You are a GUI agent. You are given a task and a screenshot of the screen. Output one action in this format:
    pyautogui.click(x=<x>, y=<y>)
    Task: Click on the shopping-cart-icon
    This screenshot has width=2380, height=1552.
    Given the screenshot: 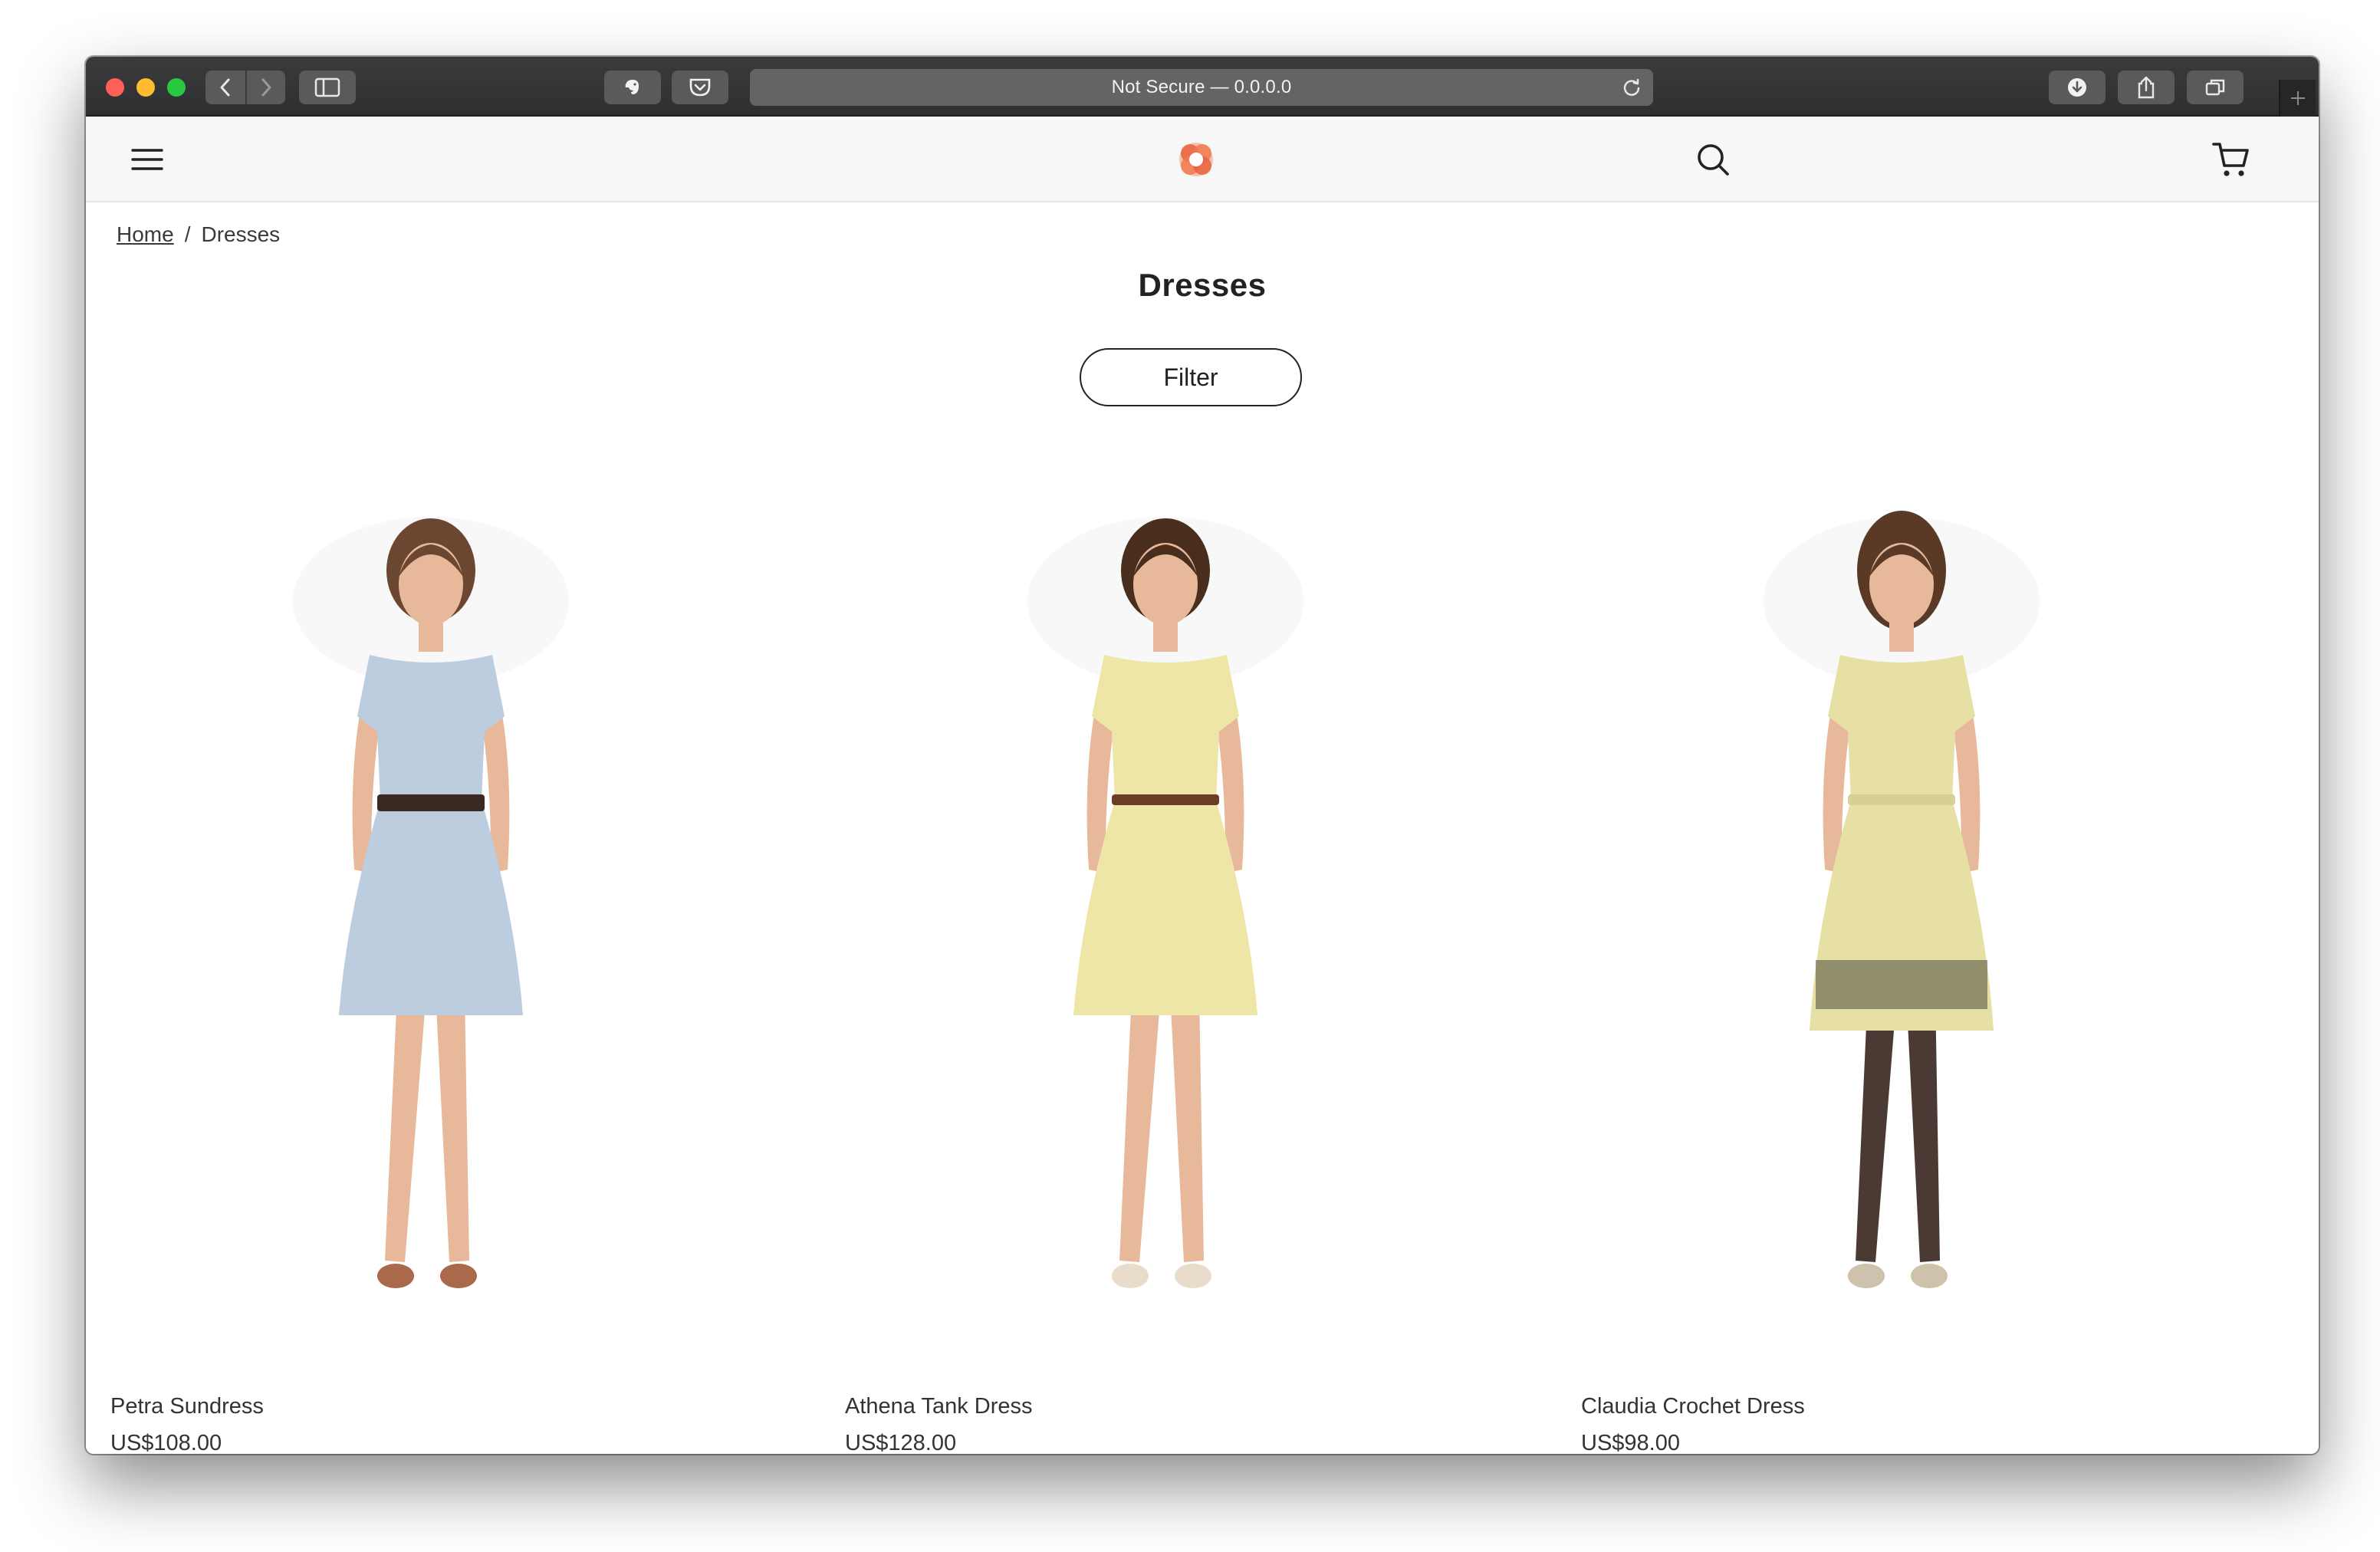 What is the action you would take?
    pyautogui.click(x=2231, y=159)
    